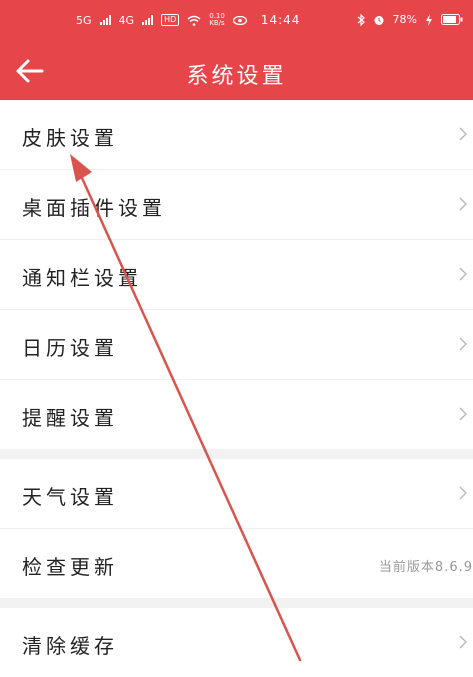 The image size is (473, 677). What do you see at coordinates (170, 20) in the screenshot?
I see `hd-badge: HD` at bounding box center [170, 20].